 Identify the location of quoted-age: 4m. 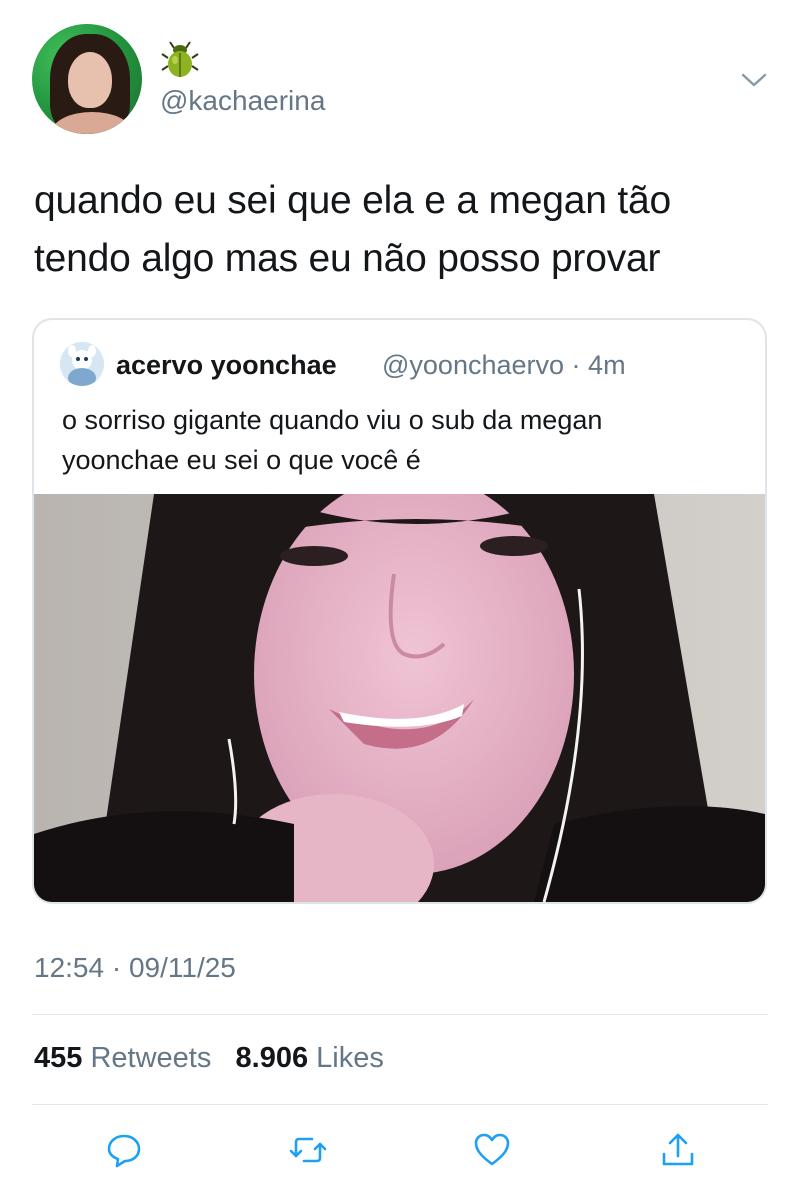
(607, 365).